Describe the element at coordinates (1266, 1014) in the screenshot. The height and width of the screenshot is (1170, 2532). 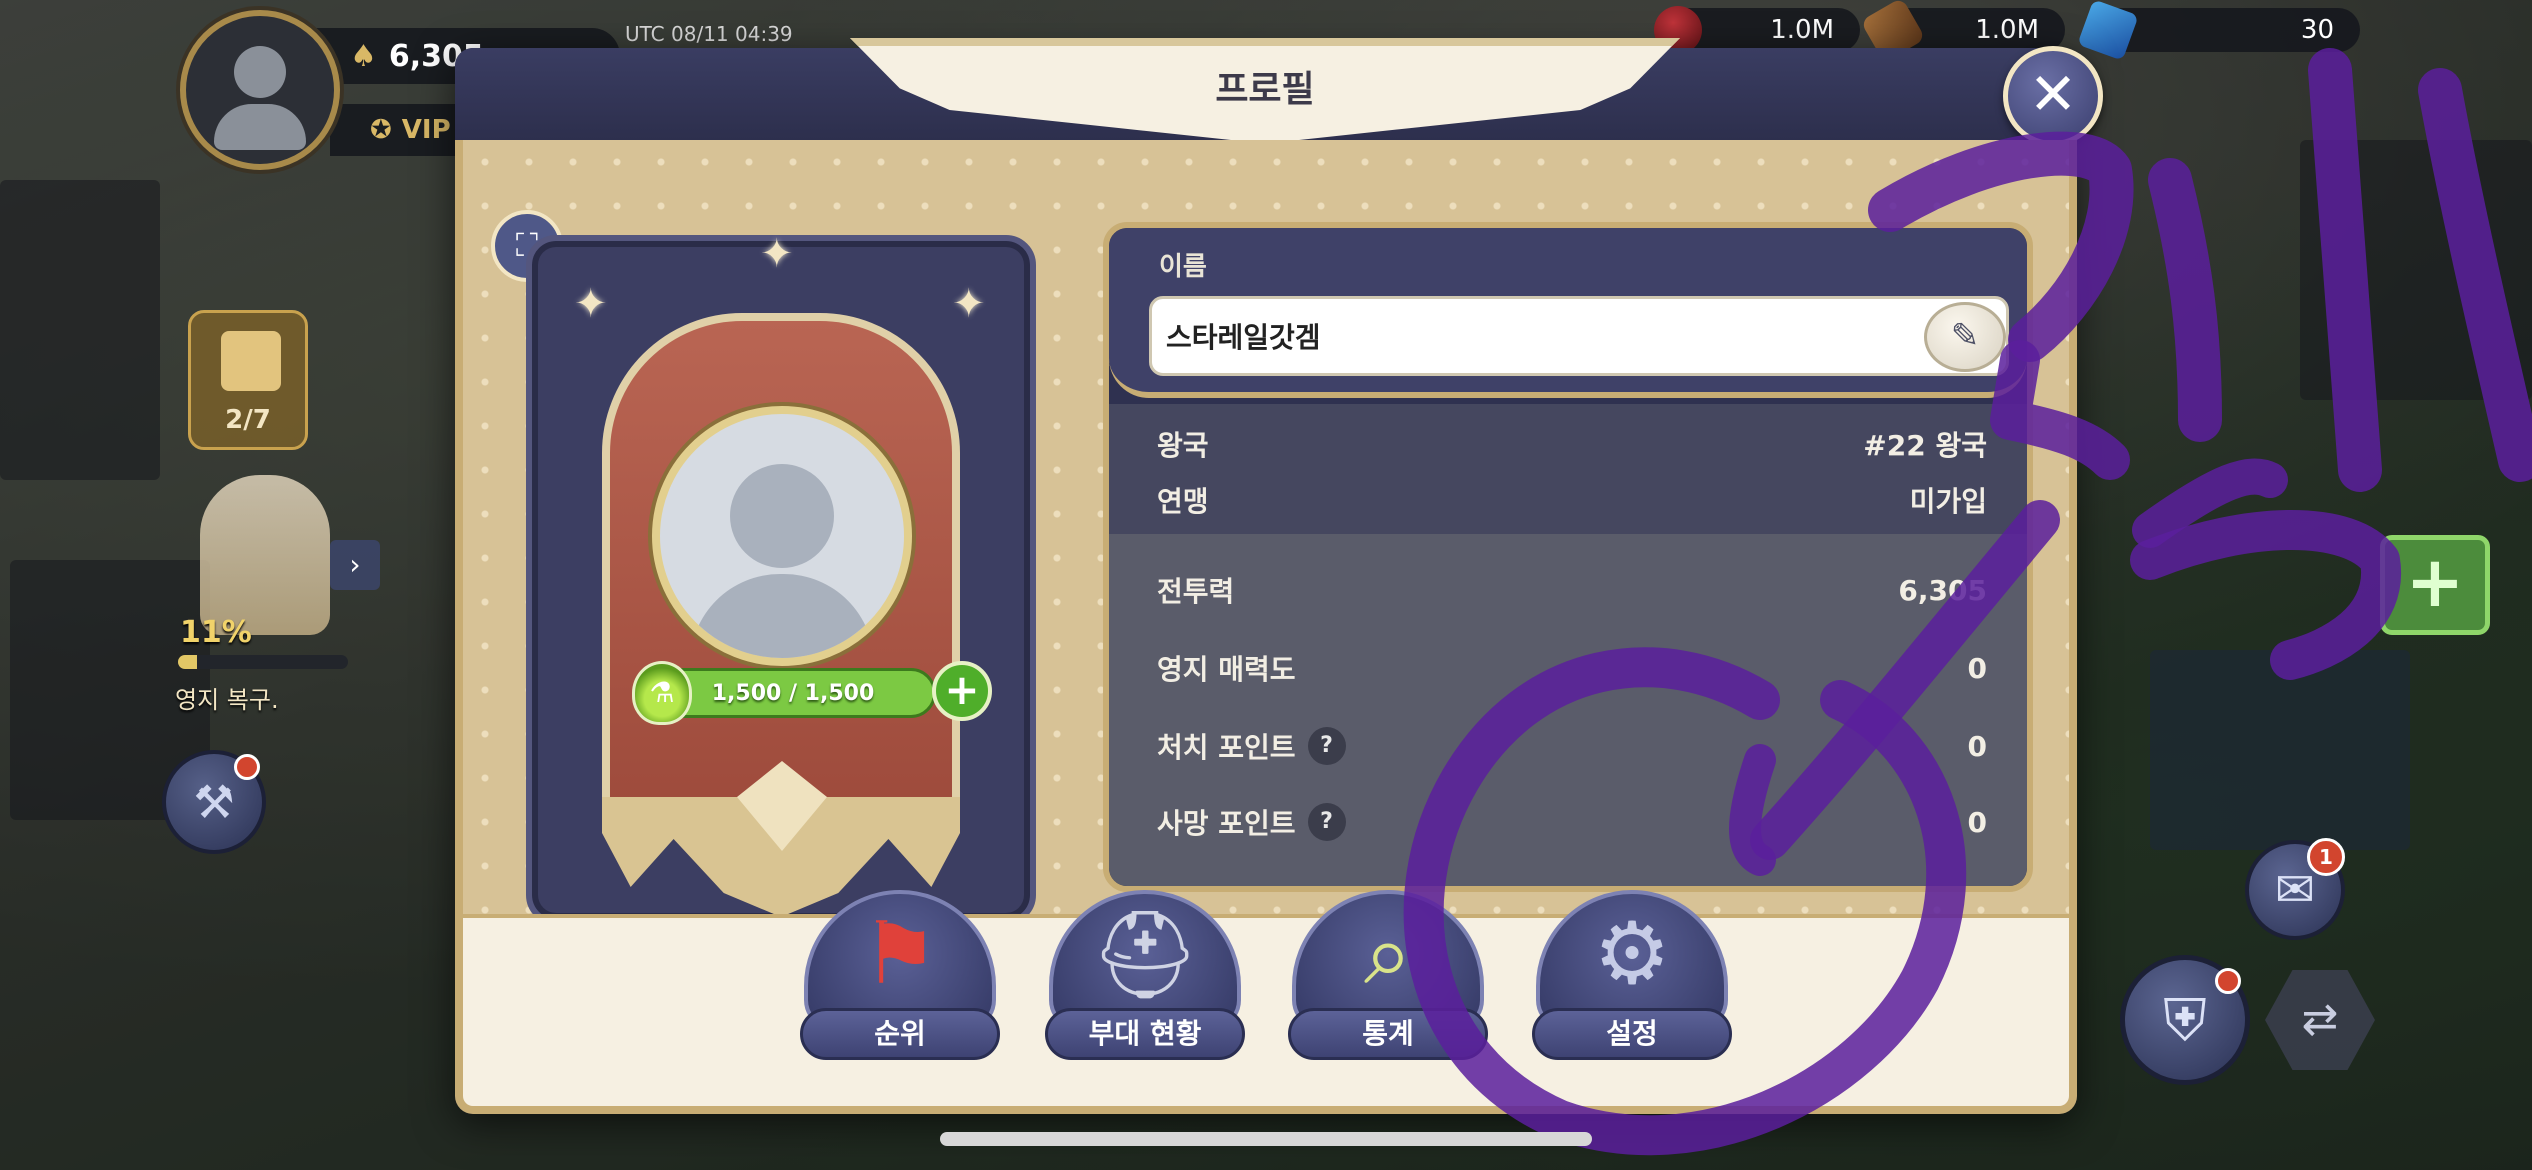
I see `modal-footer` at that location.